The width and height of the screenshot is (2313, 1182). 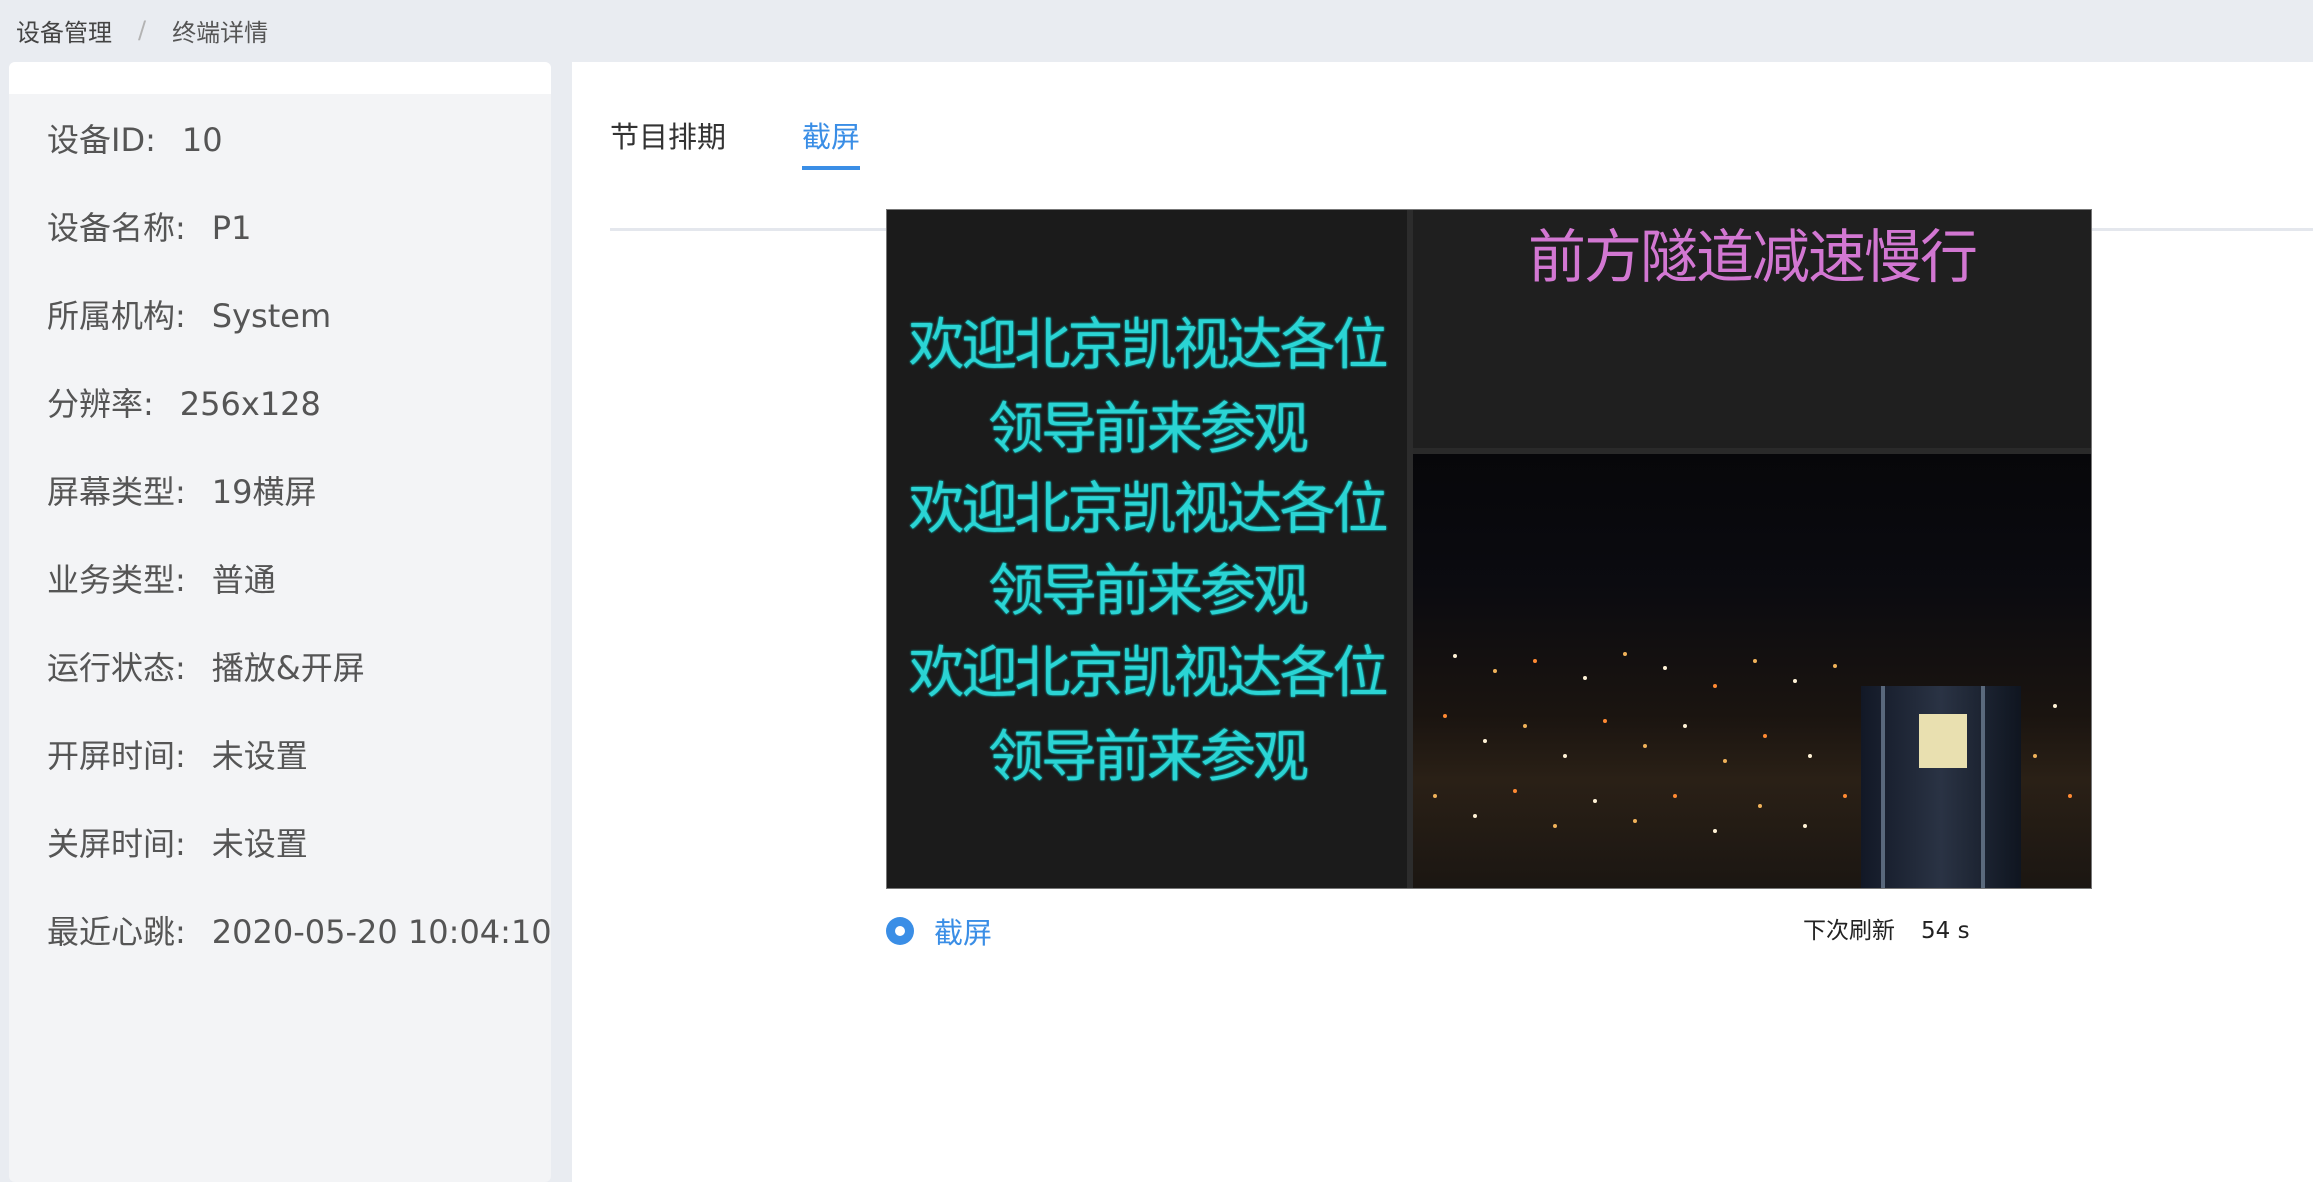 I want to click on info-row-resolution: 分辨率: 256x128, so click(x=184, y=404).